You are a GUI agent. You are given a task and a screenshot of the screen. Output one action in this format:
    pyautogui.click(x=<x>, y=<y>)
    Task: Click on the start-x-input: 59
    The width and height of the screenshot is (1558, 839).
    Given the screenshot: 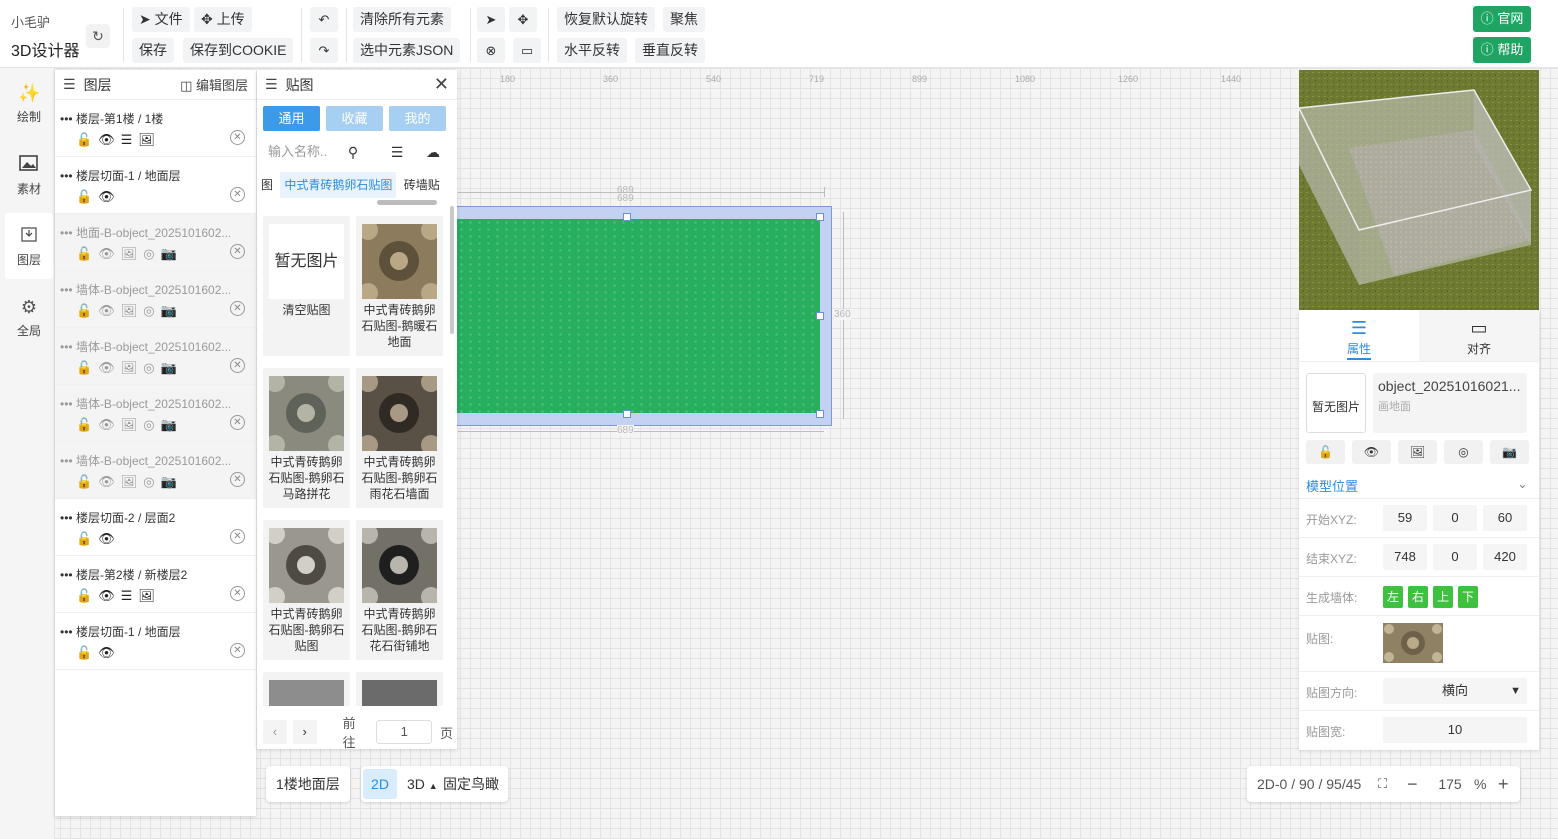 What is the action you would take?
    pyautogui.click(x=1405, y=518)
    